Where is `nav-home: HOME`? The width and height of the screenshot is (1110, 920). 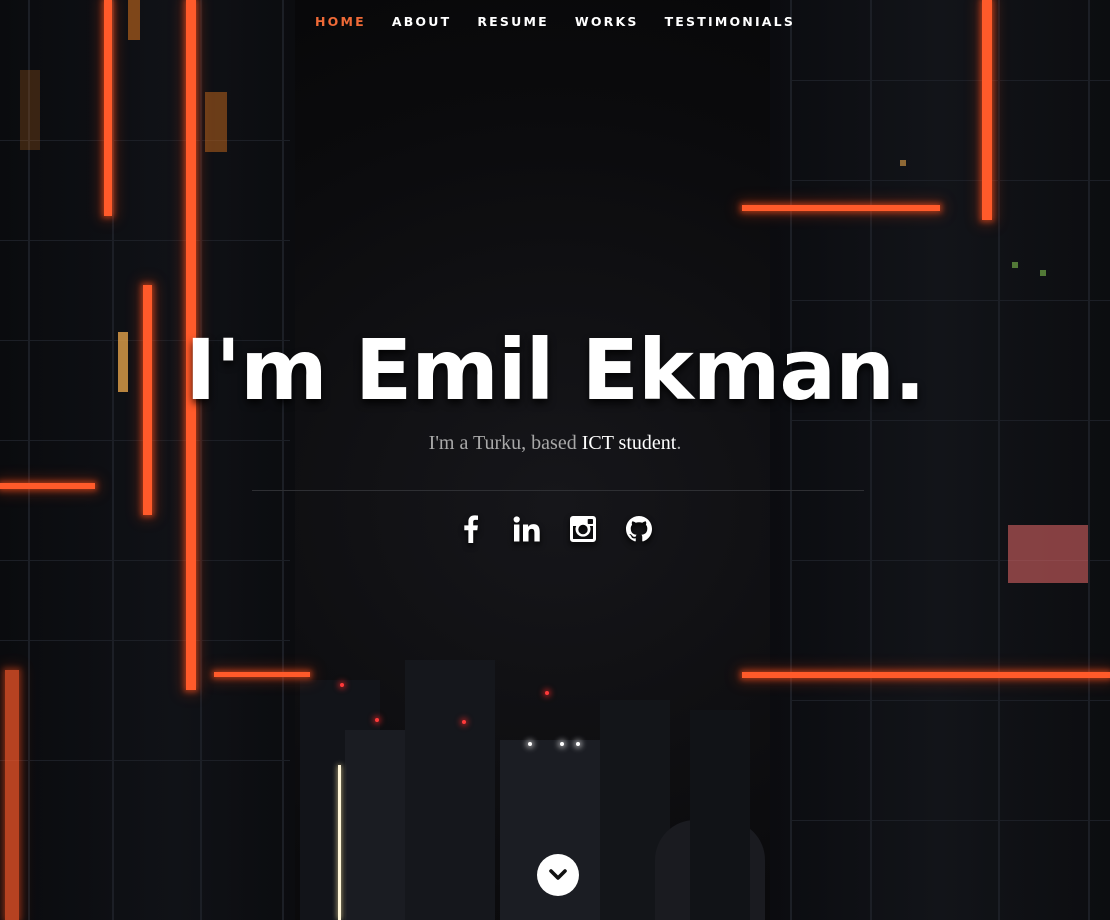
nav-home: HOME is located at coordinates (340, 21).